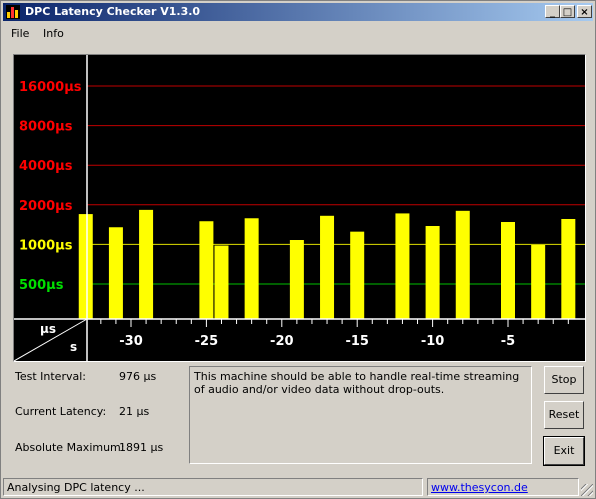 This screenshot has width=596, height=499. What do you see at coordinates (46, 166) in the screenshot?
I see `y-tick-label: 4000µs` at bounding box center [46, 166].